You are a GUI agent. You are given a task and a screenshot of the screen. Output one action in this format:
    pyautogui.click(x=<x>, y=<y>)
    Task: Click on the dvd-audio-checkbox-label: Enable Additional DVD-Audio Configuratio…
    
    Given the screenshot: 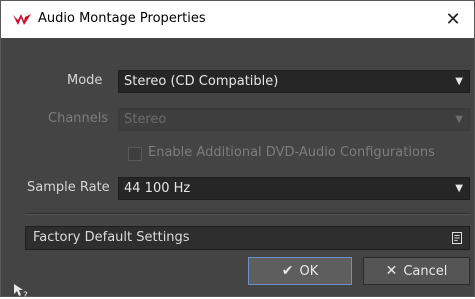 What is the action you would take?
    pyautogui.click(x=291, y=152)
    